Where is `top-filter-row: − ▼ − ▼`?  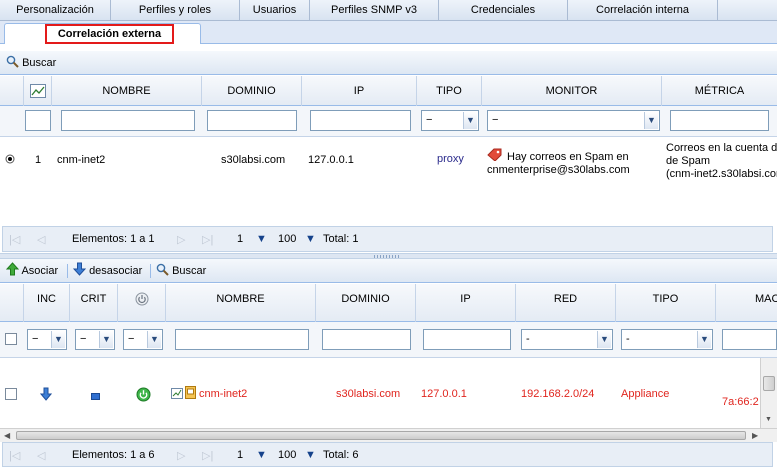
top-filter-row: − ▼ − ▼ is located at coordinates (388, 121).